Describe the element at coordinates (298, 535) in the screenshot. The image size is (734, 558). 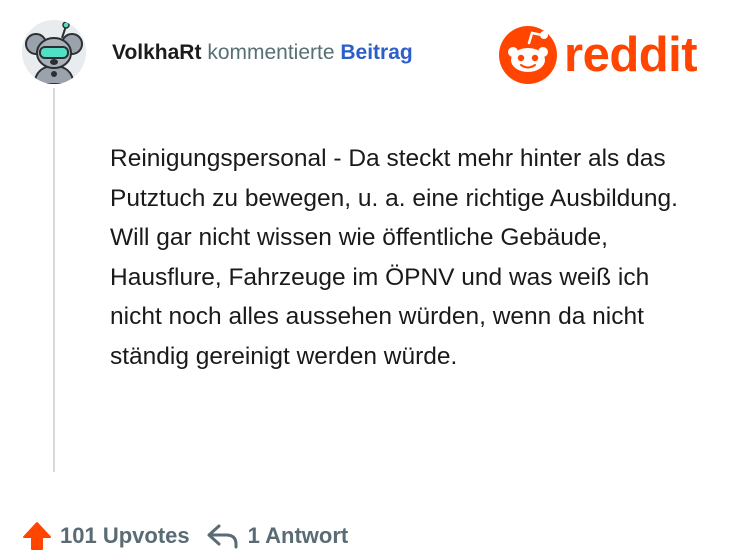
I see `reply-count: 1 Antwort` at that location.